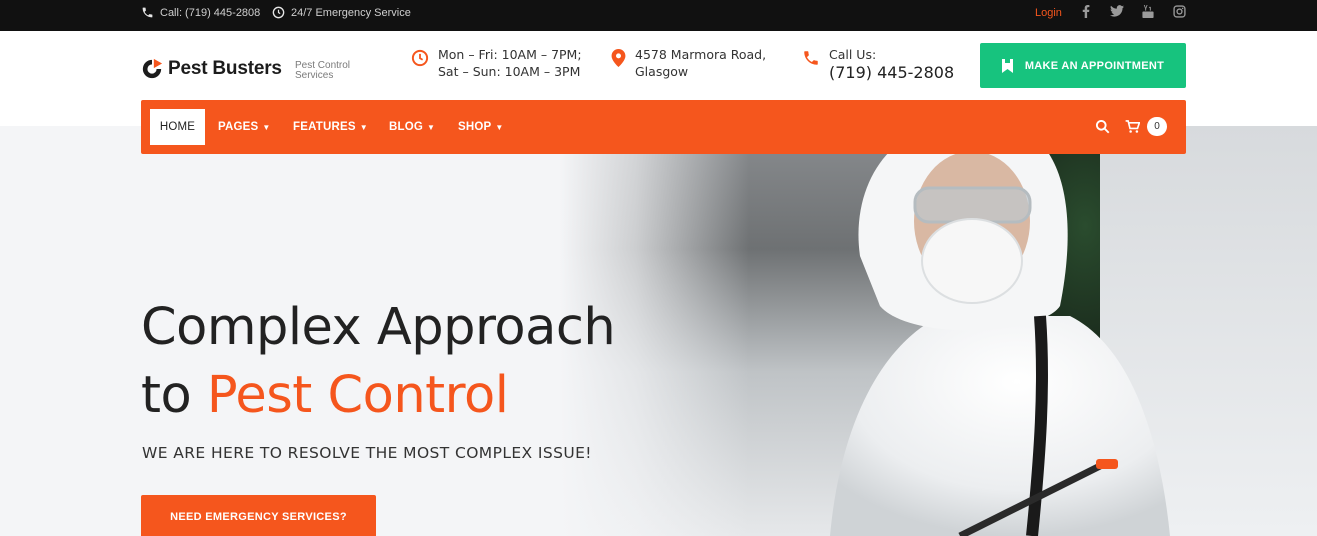  I want to click on search-icon, so click(1102, 129).